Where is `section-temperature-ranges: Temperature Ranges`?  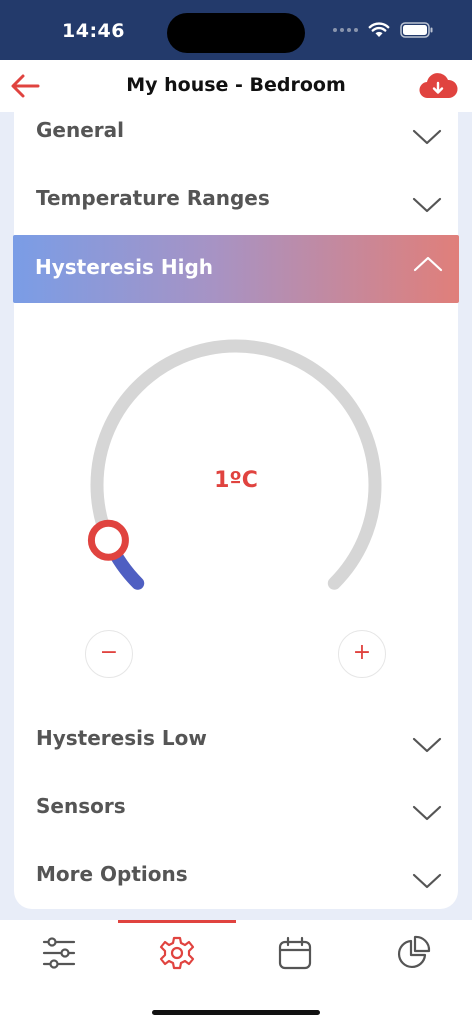
section-temperature-ranges: Temperature Ranges is located at coordinates (236, 205).